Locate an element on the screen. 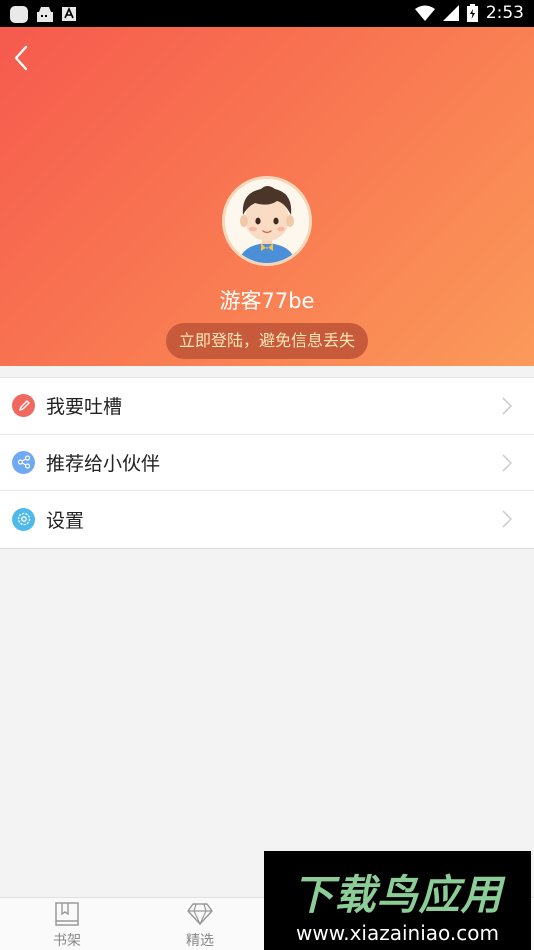 The image size is (534, 950). wifi-icon is located at coordinates (424, 13).